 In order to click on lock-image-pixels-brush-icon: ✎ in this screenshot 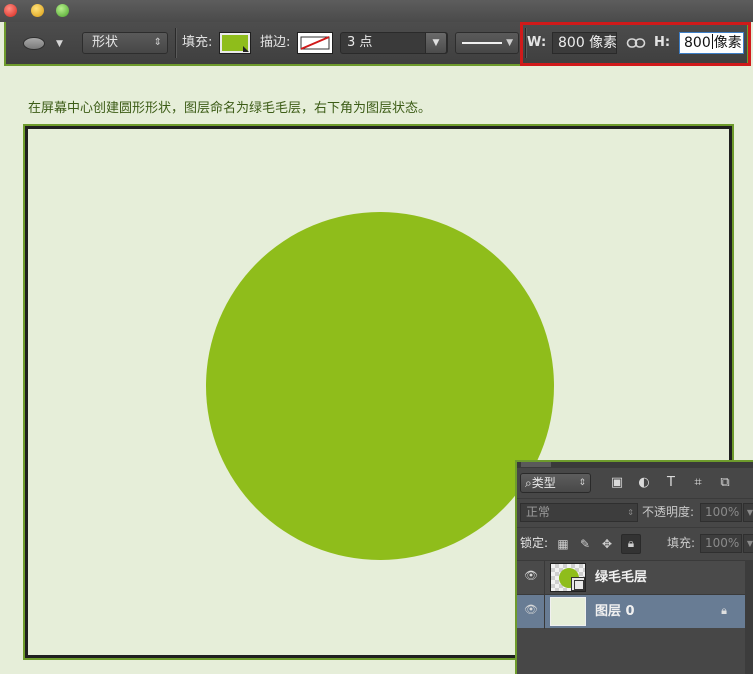, I will do `click(585, 544)`.